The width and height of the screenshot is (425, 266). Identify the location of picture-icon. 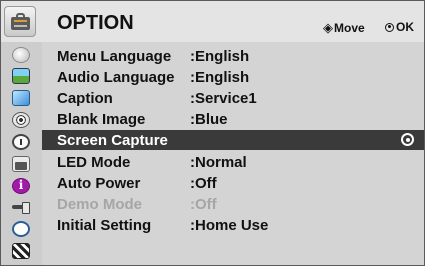
(21, 76).